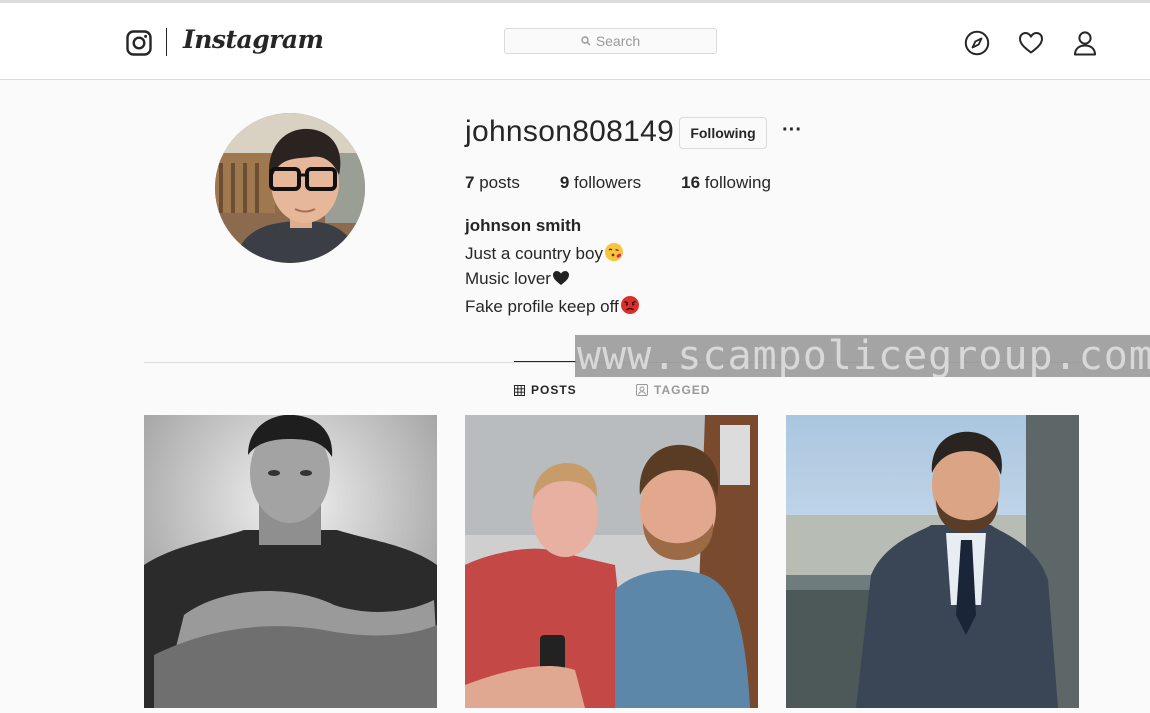 The height and width of the screenshot is (713, 1150). What do you see at coordinates (139, 43) in the screenshot?
I see `instagram-logo-icon` at bounding box center [139, 43].